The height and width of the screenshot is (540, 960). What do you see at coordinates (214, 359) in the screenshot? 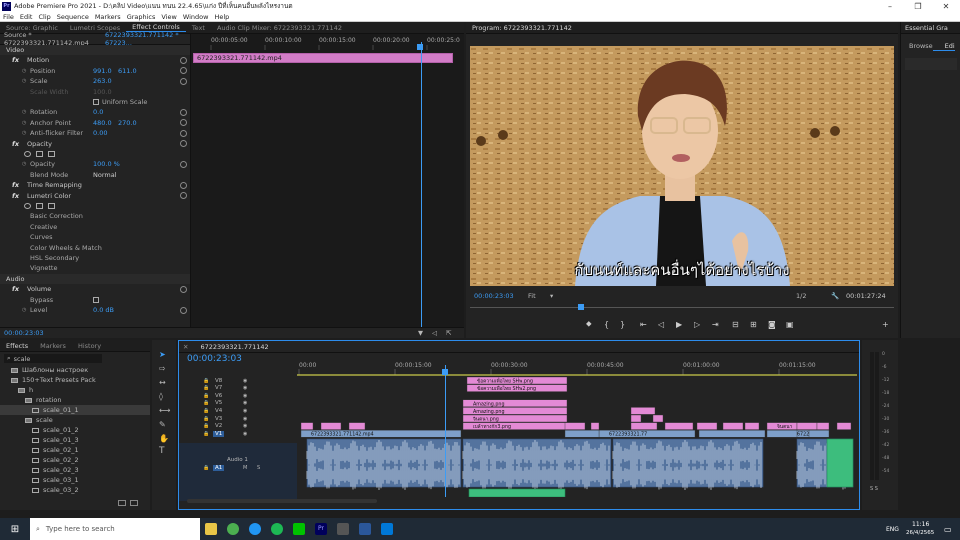
I see `timeline-timecode: 00:00:23:03` at bounding box center [214, 359].